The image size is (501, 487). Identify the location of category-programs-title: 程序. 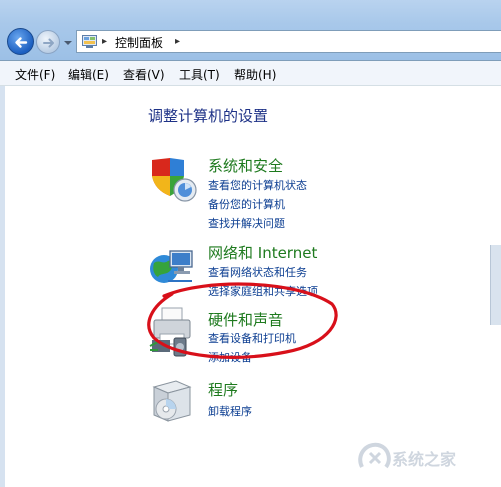
(223, 389).